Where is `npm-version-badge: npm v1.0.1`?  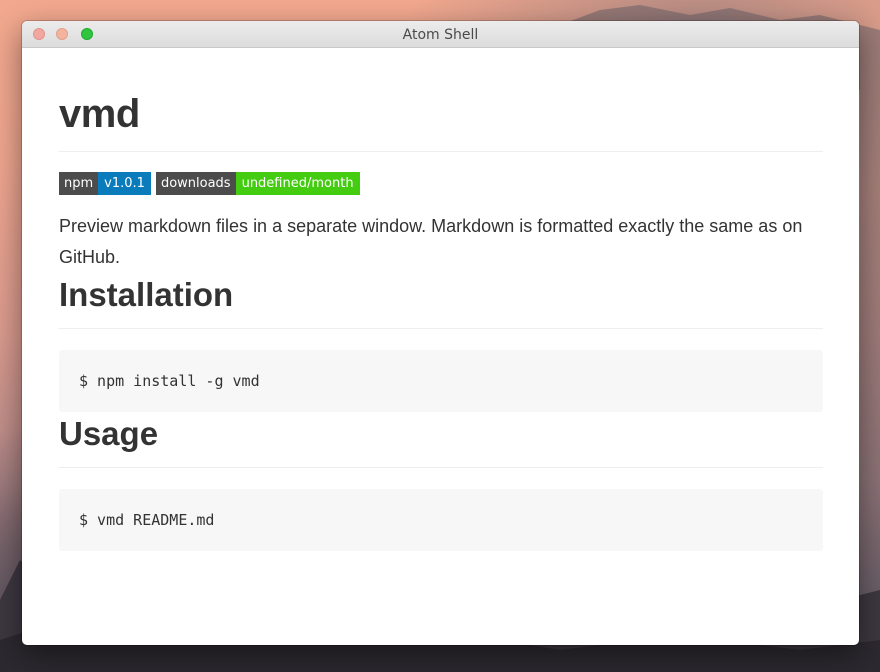 npm-version-badge: npm v1.0.1 is located at coordinates (105, 183).